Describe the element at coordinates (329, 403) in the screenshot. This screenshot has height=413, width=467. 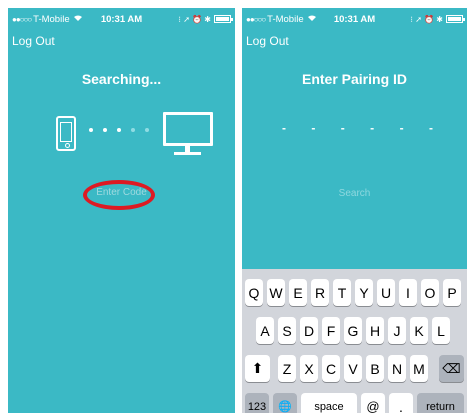
I see `space-key: space` at that location.